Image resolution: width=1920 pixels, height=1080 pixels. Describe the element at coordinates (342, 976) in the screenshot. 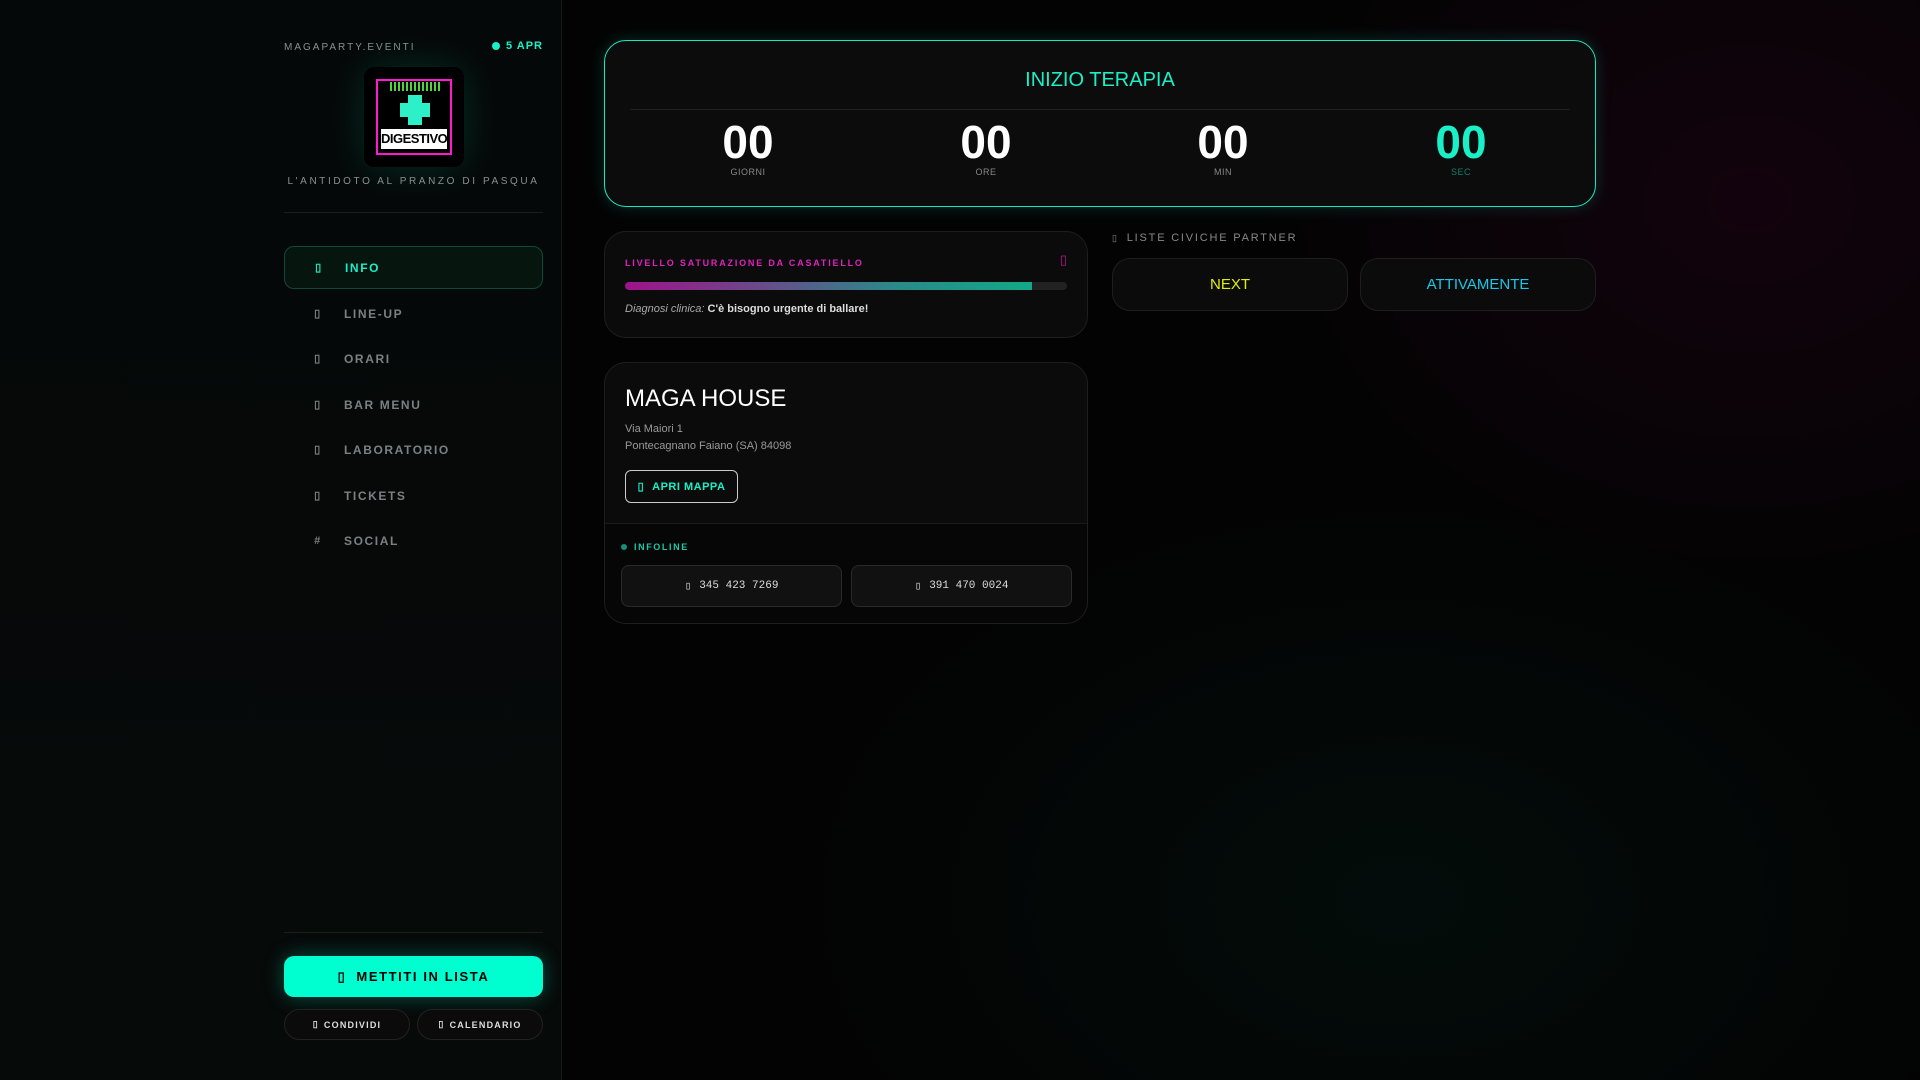

I see `list-icon: ▯` at that location.